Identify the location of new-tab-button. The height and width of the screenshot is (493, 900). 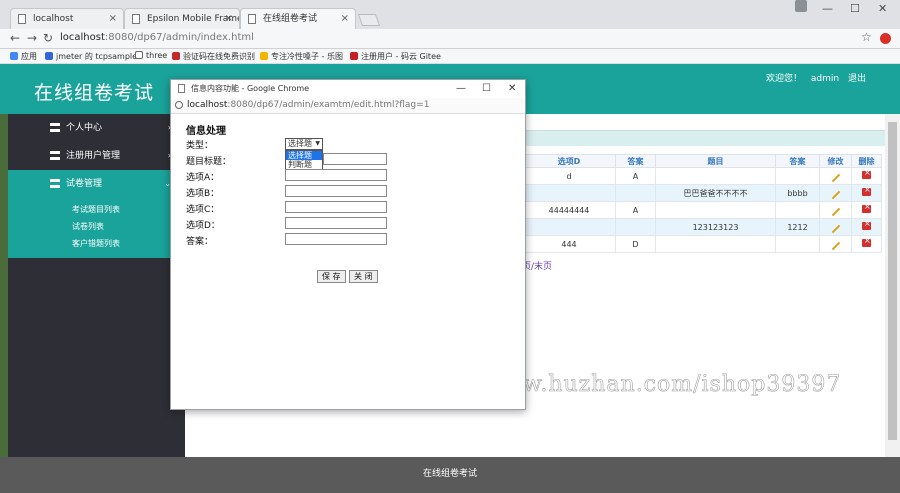
(369, 20).